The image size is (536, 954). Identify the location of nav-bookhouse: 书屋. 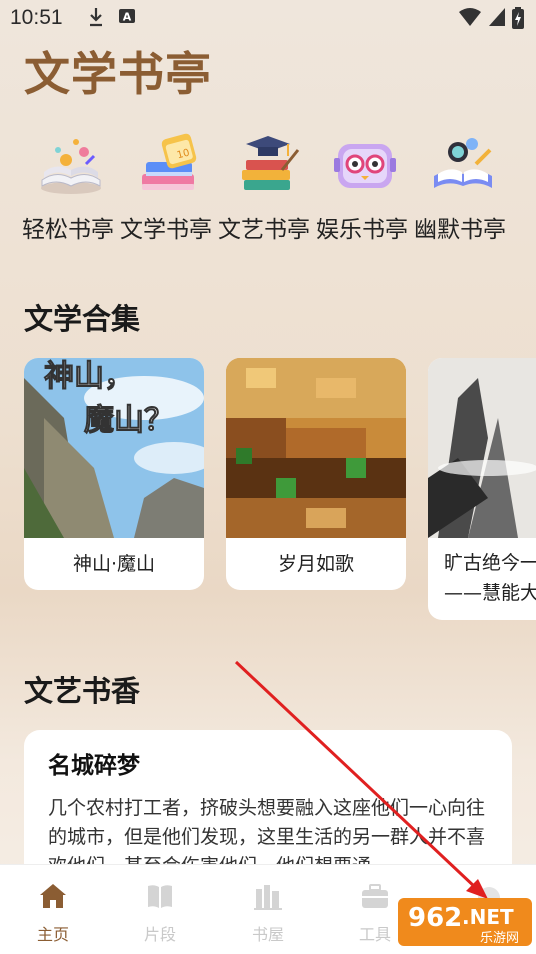
(268, 910).